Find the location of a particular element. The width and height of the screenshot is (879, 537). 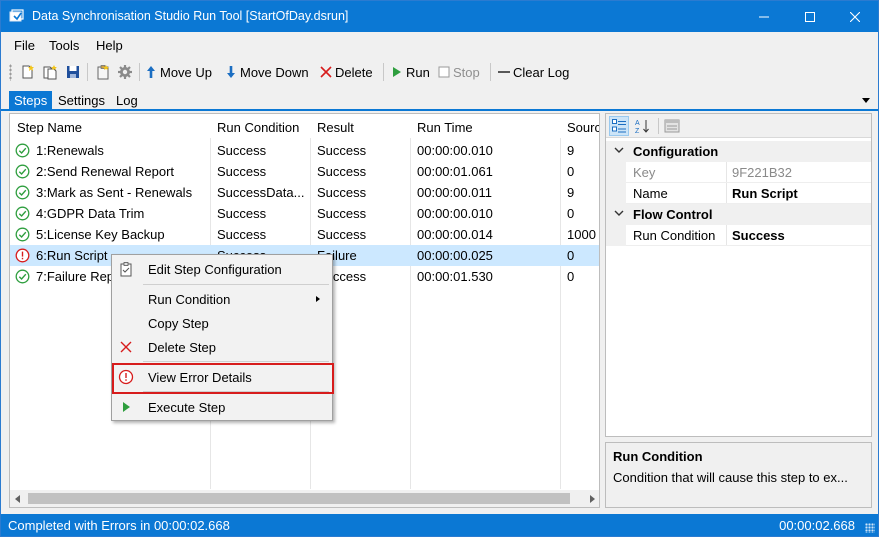

property-row-run-condition: Run Condition Success is located at coordinates (738, 235).